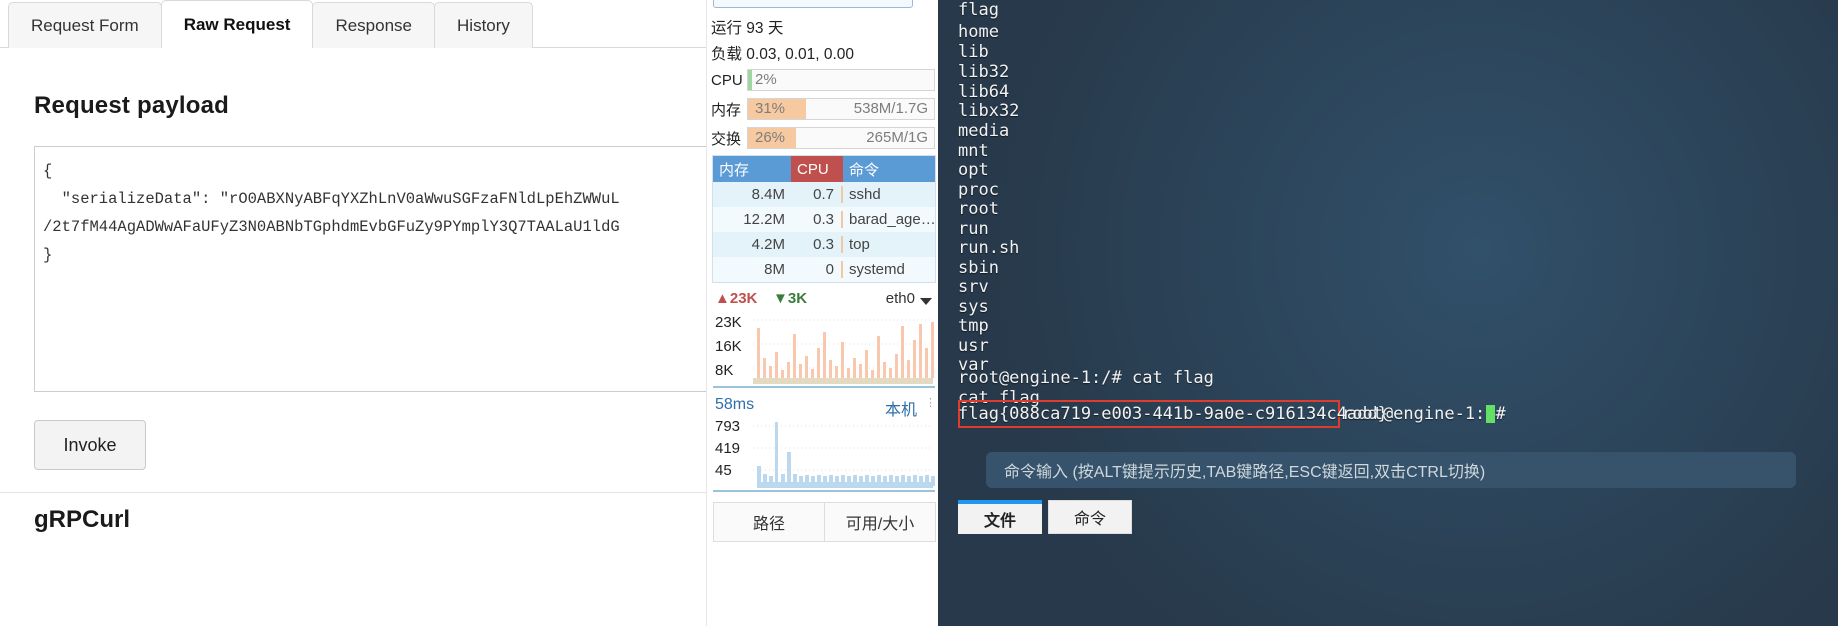 This screenshot has width=1838, height=626. What do you see at coordinates (880, 522) in the screenshot?
I see `bottom-tab-available: 可用/大小` at bounding box center [880, 522].